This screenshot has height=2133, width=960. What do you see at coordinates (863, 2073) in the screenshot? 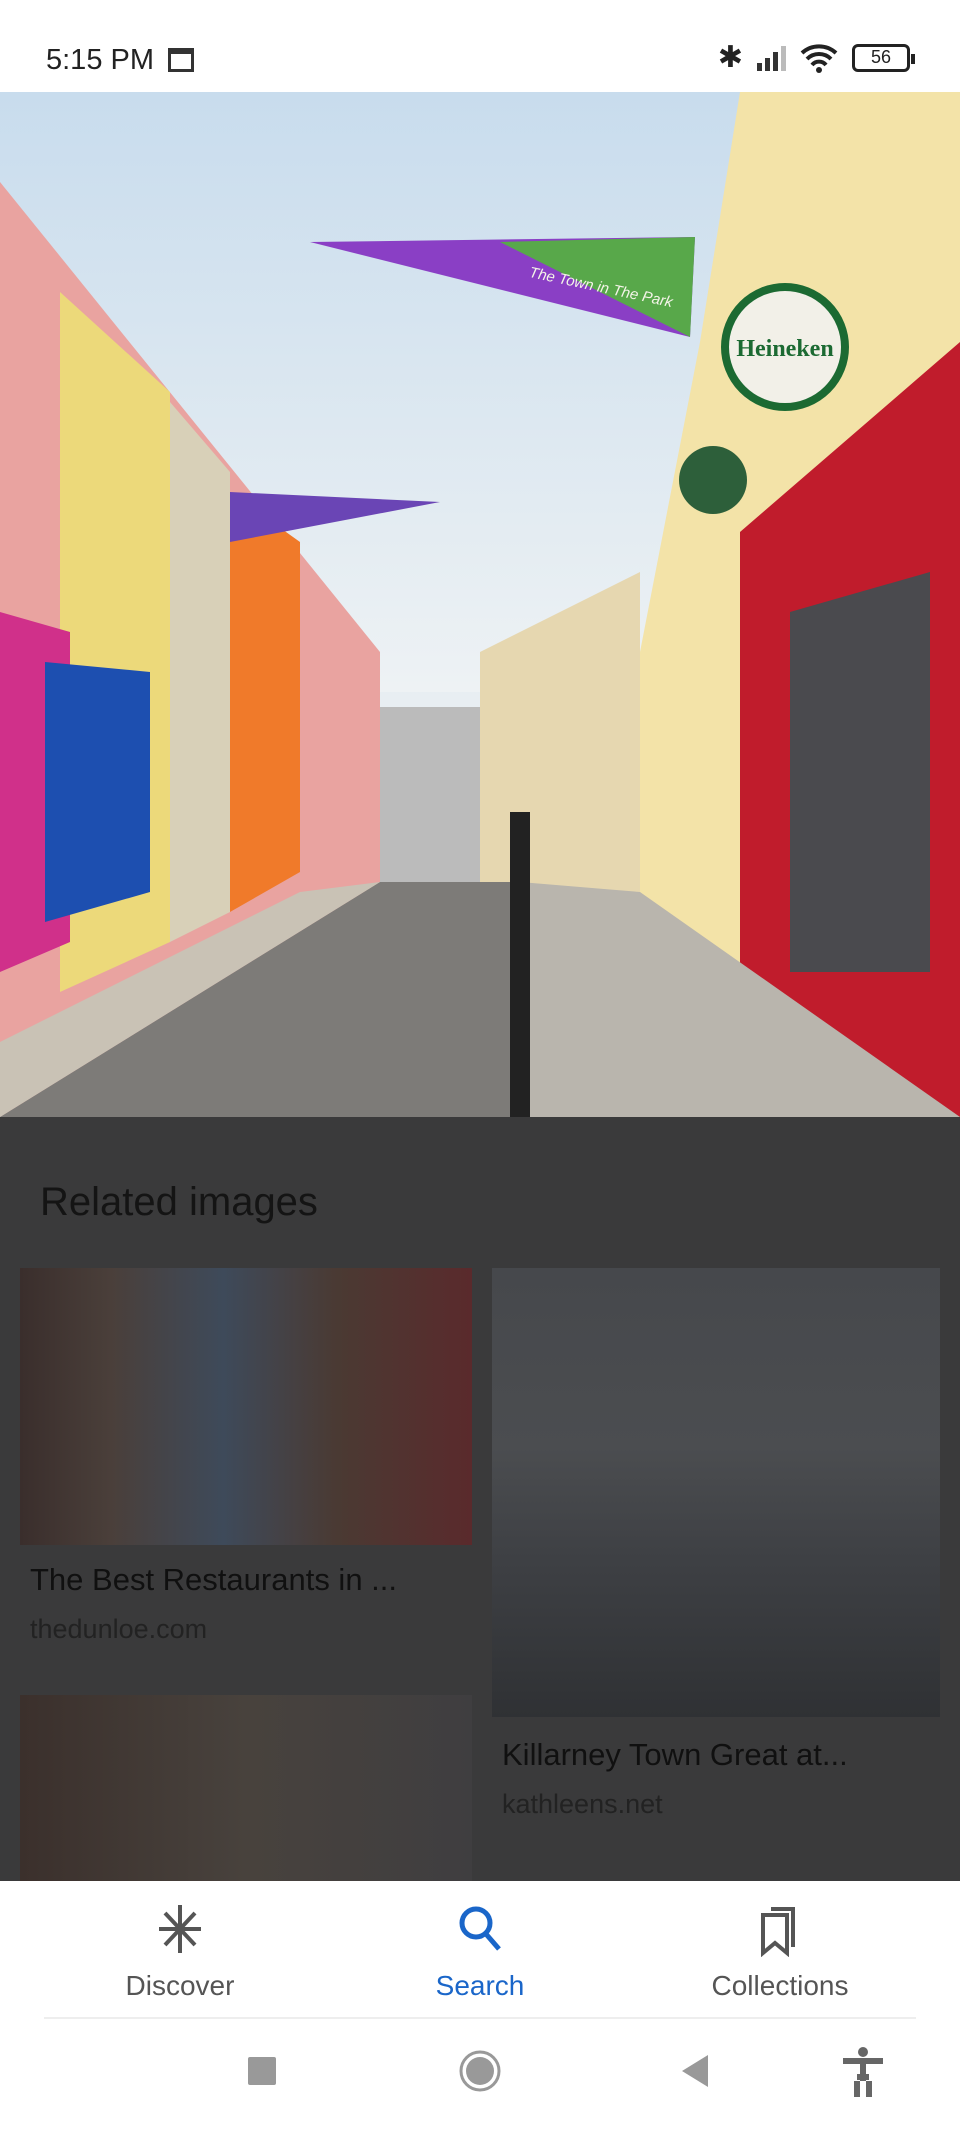
I see `accessibility-icon` at bounding box center [863, 2073].